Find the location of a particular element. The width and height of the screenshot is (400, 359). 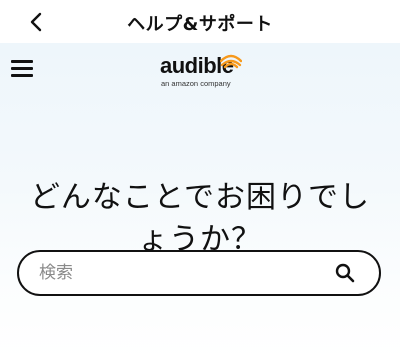

search-box is located at coordinates (199, 273).